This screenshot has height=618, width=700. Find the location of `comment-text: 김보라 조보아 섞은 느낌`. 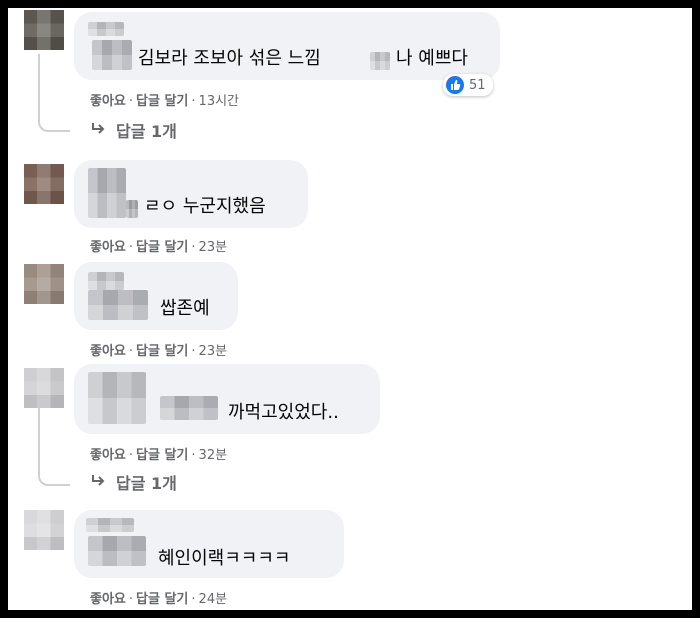

comment-text: 김보라 조보아 섞은 느낌 is located at coordinates (229, 58).